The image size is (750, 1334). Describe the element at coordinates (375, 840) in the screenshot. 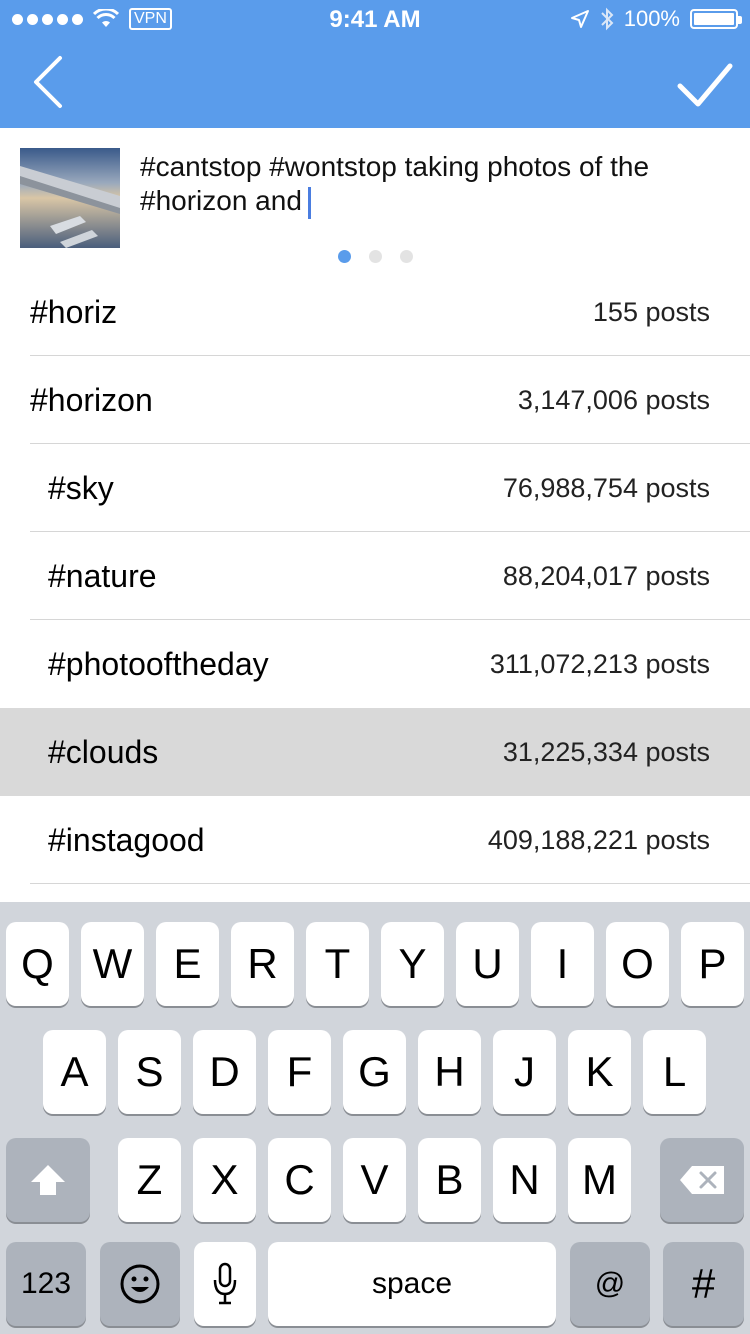

I see `hashtag-suggestion: #instagood 409,188,221 posts` at that location.